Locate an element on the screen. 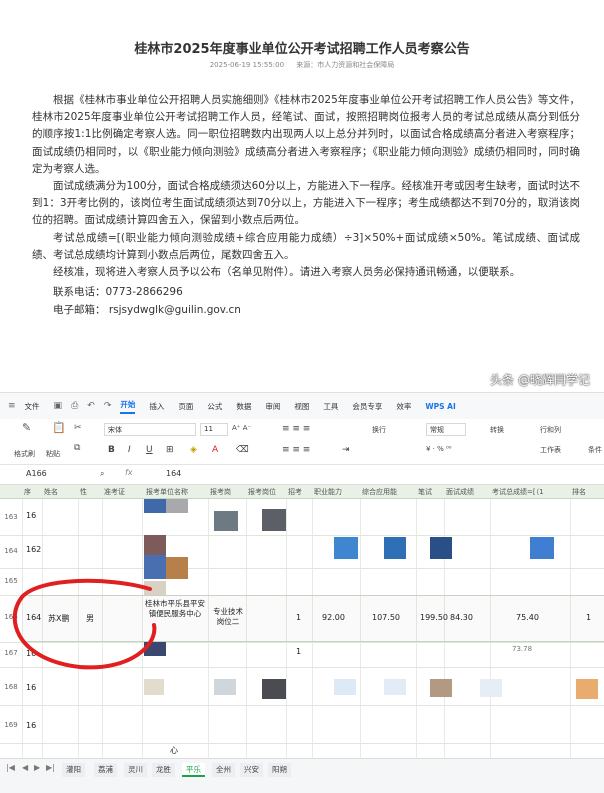 The height and width of the screenshot is (793, 604). cell-rank: 1 is located at coordinates (588, 617).